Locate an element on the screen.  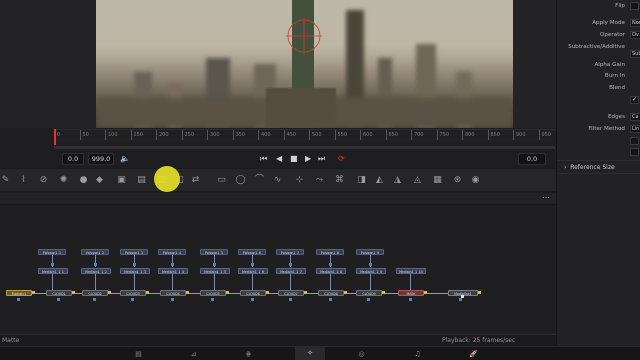
tracker-icon: ⊹ is located at coordinates (299, 180).